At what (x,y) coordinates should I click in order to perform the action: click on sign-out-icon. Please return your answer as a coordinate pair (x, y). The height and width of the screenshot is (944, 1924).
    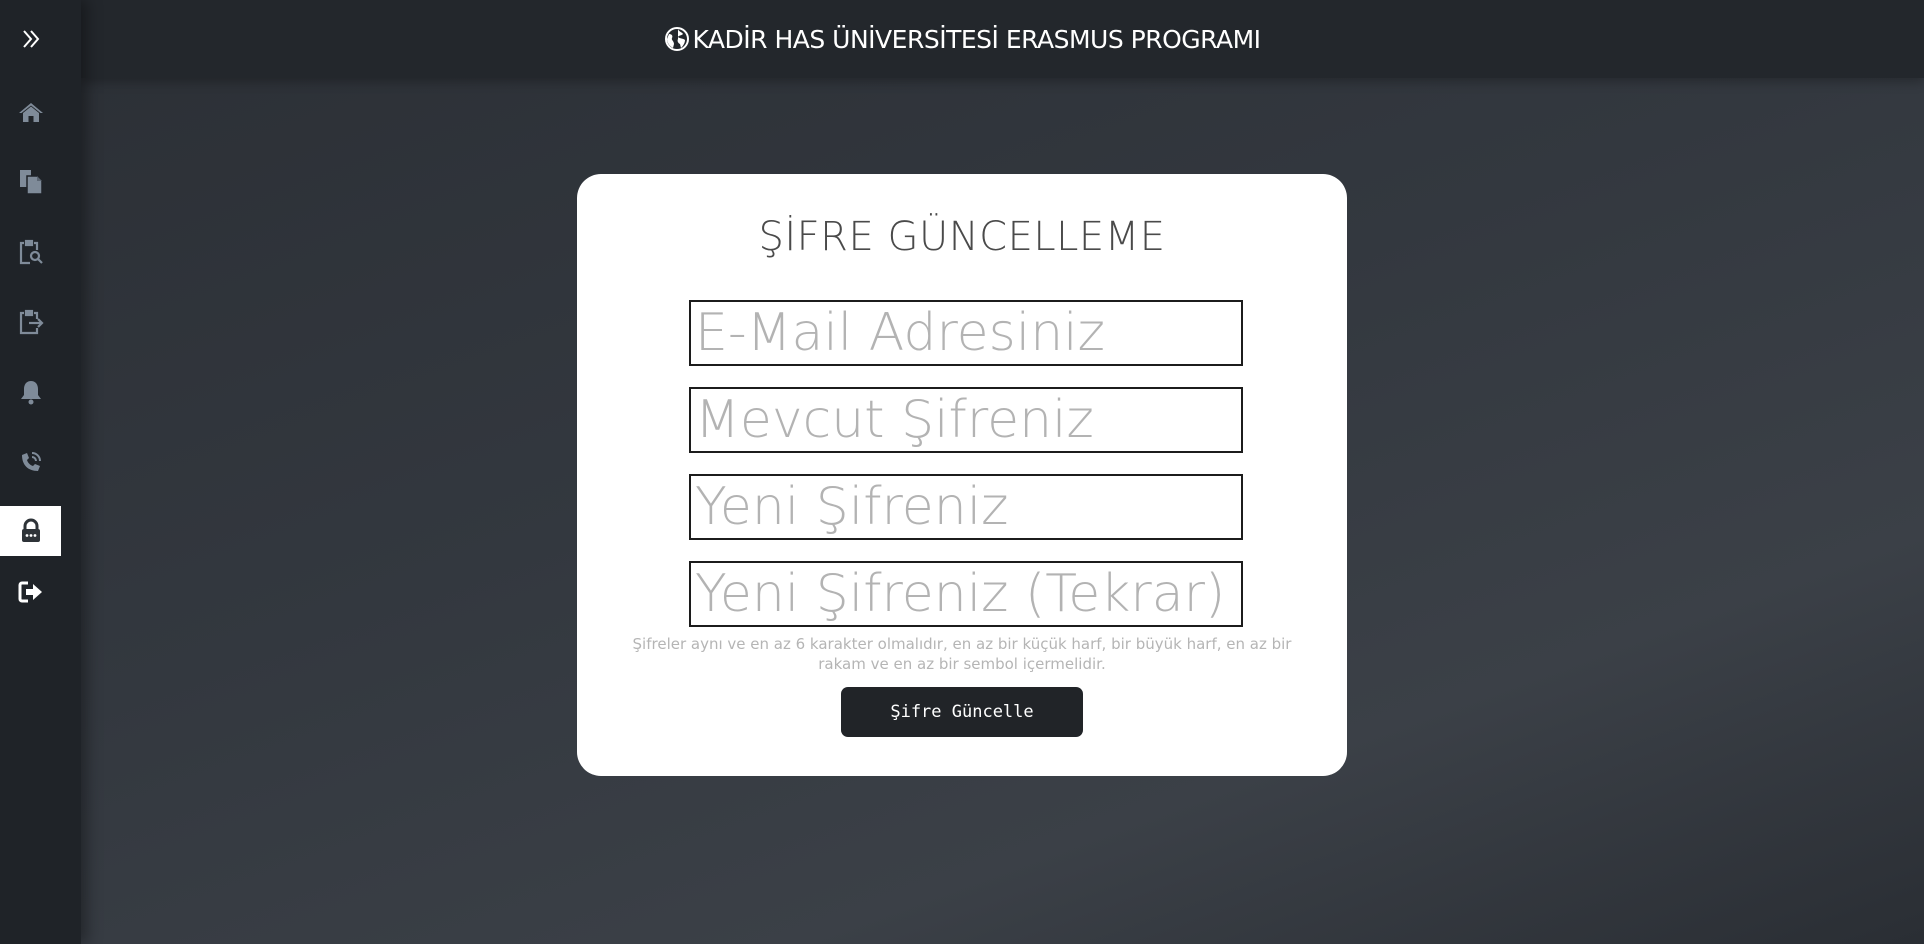
    Looking at the image, I should click on (31, 592).